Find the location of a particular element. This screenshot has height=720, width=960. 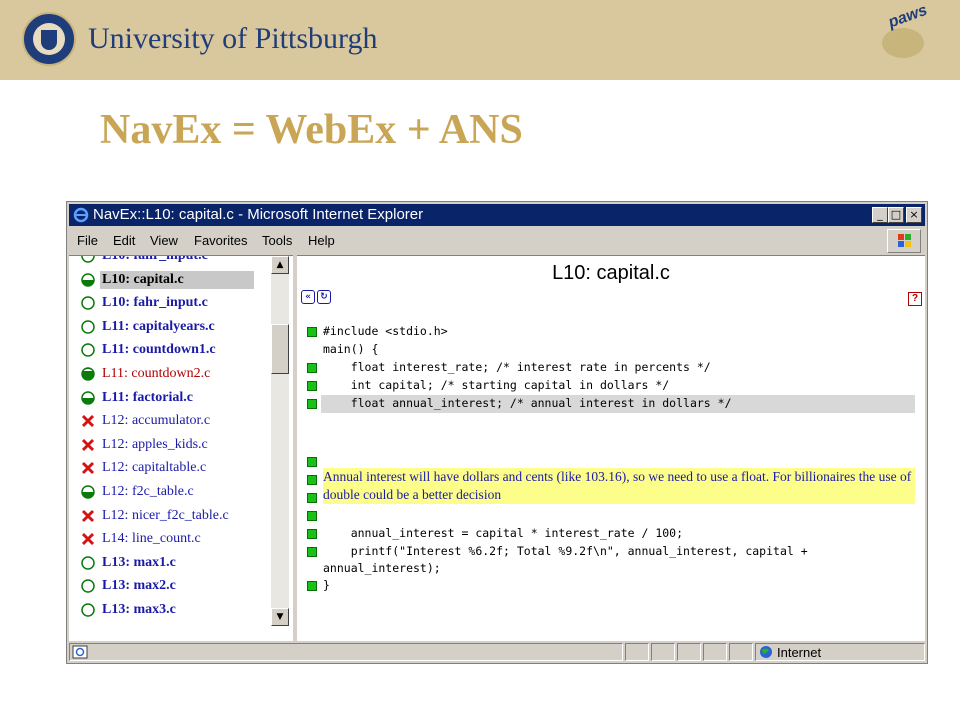

code-text: annual_interest); is located at coordinates (382, 568).